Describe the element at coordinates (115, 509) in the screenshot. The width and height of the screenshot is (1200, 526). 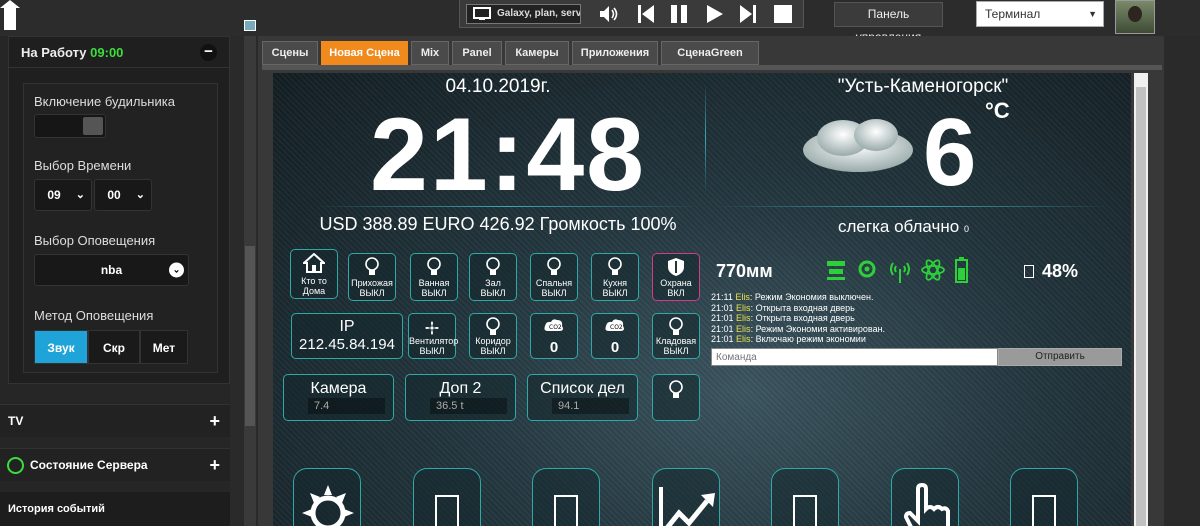
I see `event-history-section: История событий` at that location.